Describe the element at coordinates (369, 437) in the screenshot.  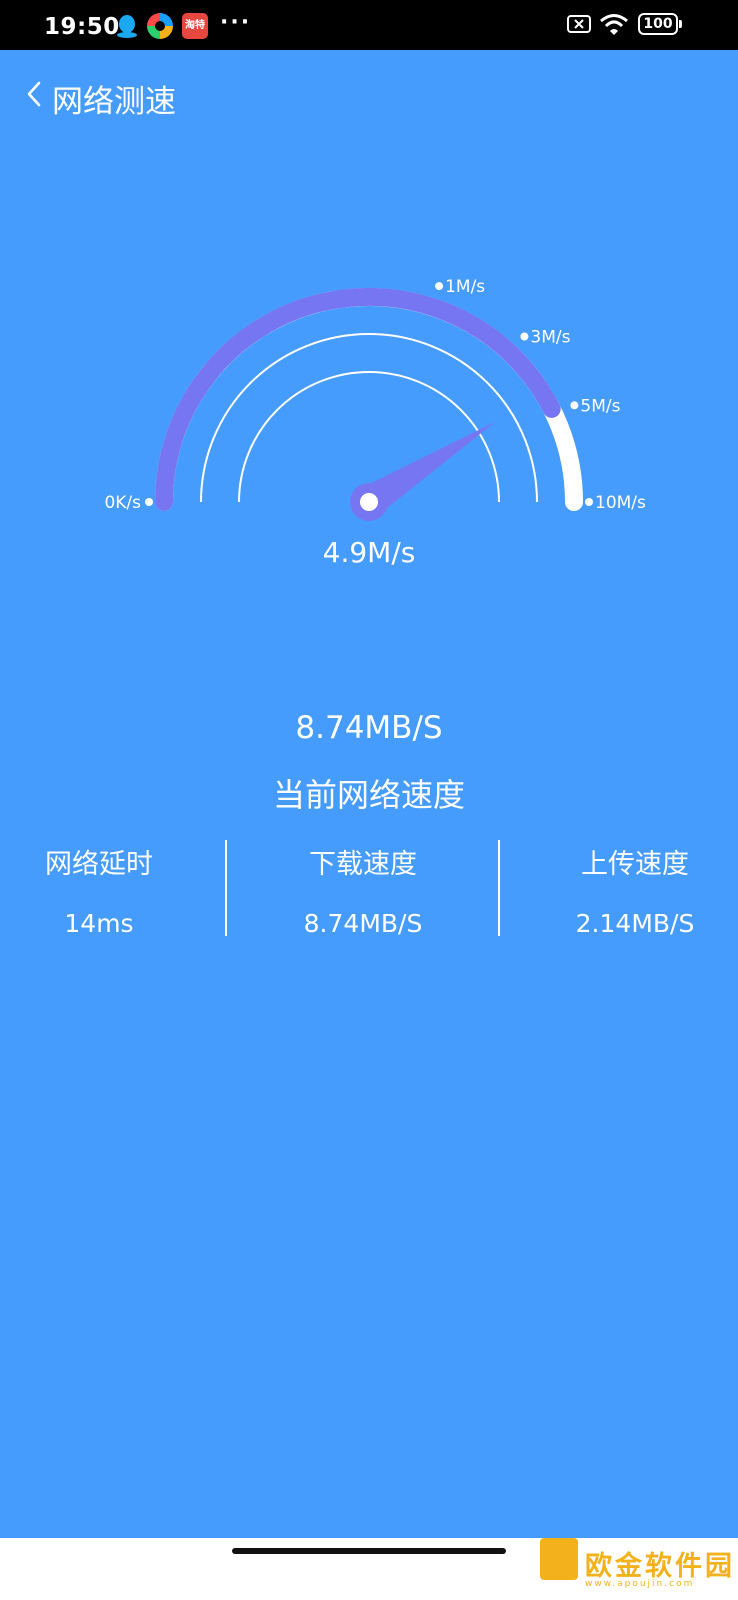
I see `gauge-ring-inner` at that location.